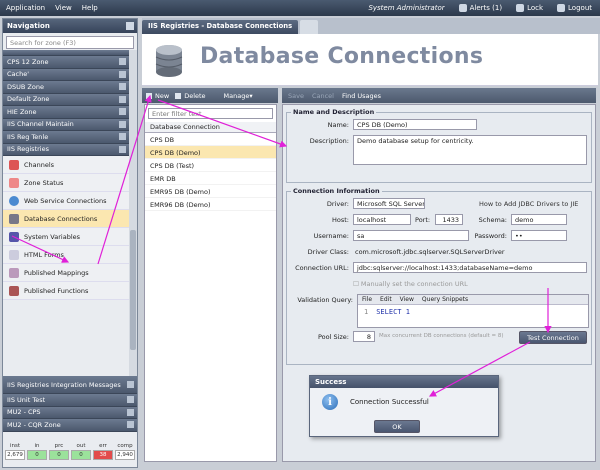  Describe the element at coordinates (14, 254) in the screenshot. I see `form-icon` at that location.